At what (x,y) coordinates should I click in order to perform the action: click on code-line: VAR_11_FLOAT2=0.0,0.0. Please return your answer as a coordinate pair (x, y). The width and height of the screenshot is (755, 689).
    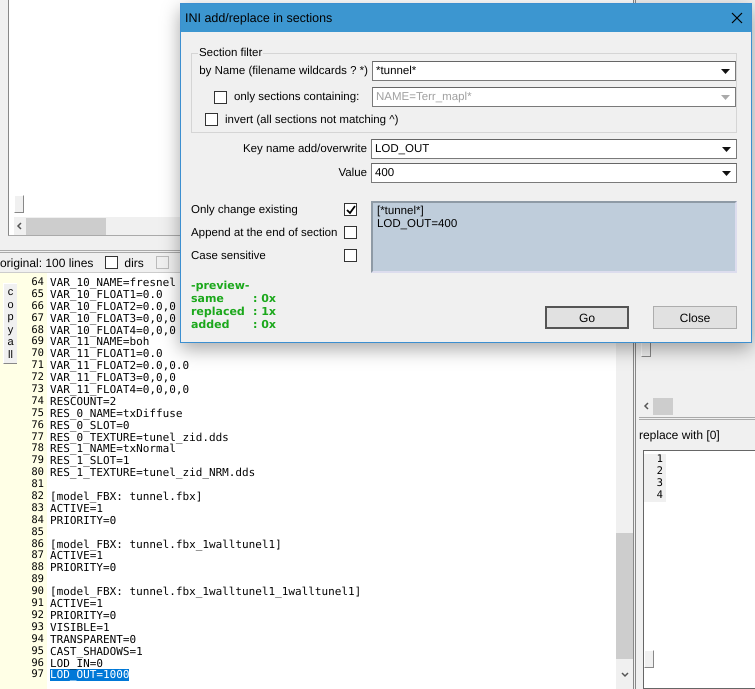
    Looking at the image, I should click on (120, 366).